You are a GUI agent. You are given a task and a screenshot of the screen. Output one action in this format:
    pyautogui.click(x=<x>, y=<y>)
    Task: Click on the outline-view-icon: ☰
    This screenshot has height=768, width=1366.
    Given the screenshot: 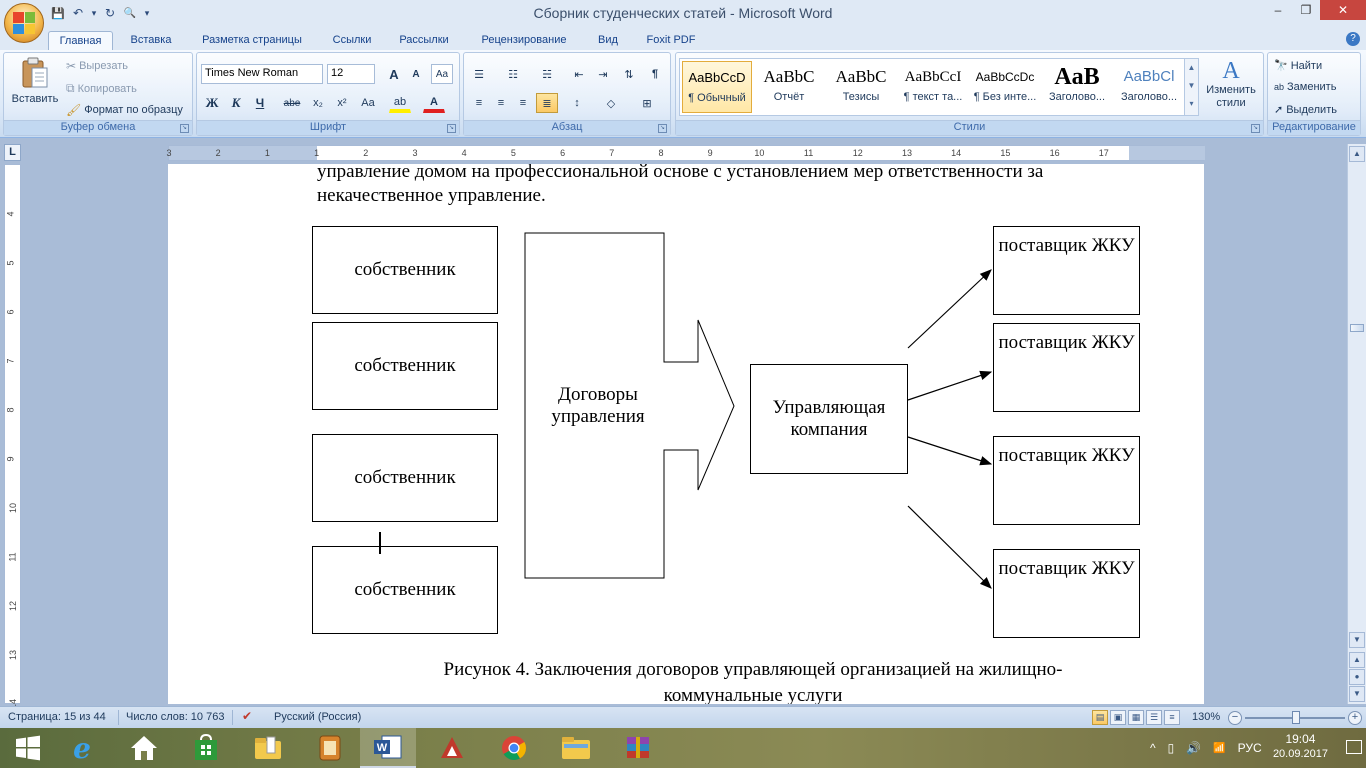 What is the action you would take?
    pyautogui.click(x=1154, y=717)
    